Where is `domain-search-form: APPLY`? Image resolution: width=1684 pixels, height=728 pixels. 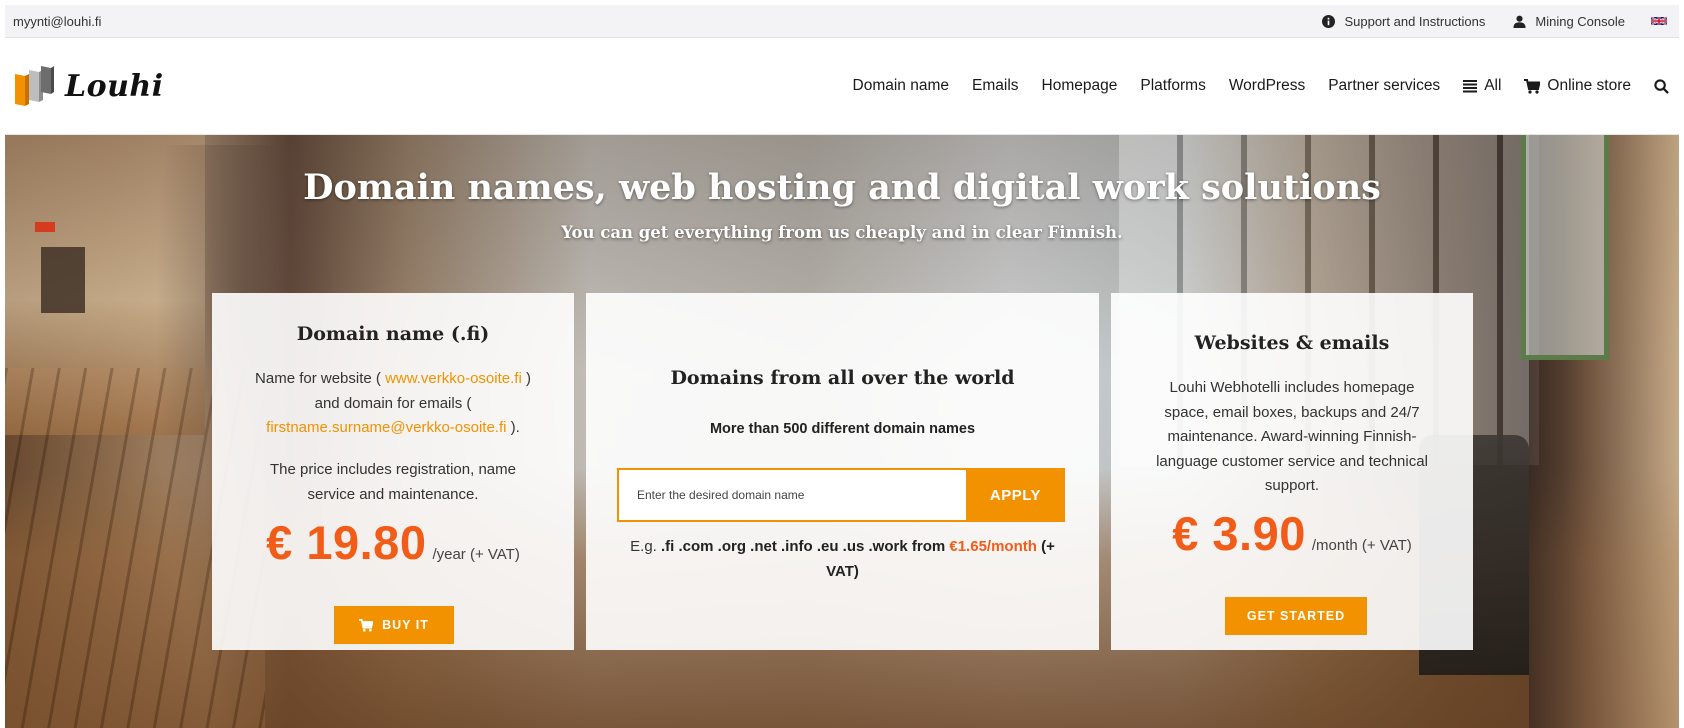 domain-search-form: APPLY is located at coordinates (841, 495).